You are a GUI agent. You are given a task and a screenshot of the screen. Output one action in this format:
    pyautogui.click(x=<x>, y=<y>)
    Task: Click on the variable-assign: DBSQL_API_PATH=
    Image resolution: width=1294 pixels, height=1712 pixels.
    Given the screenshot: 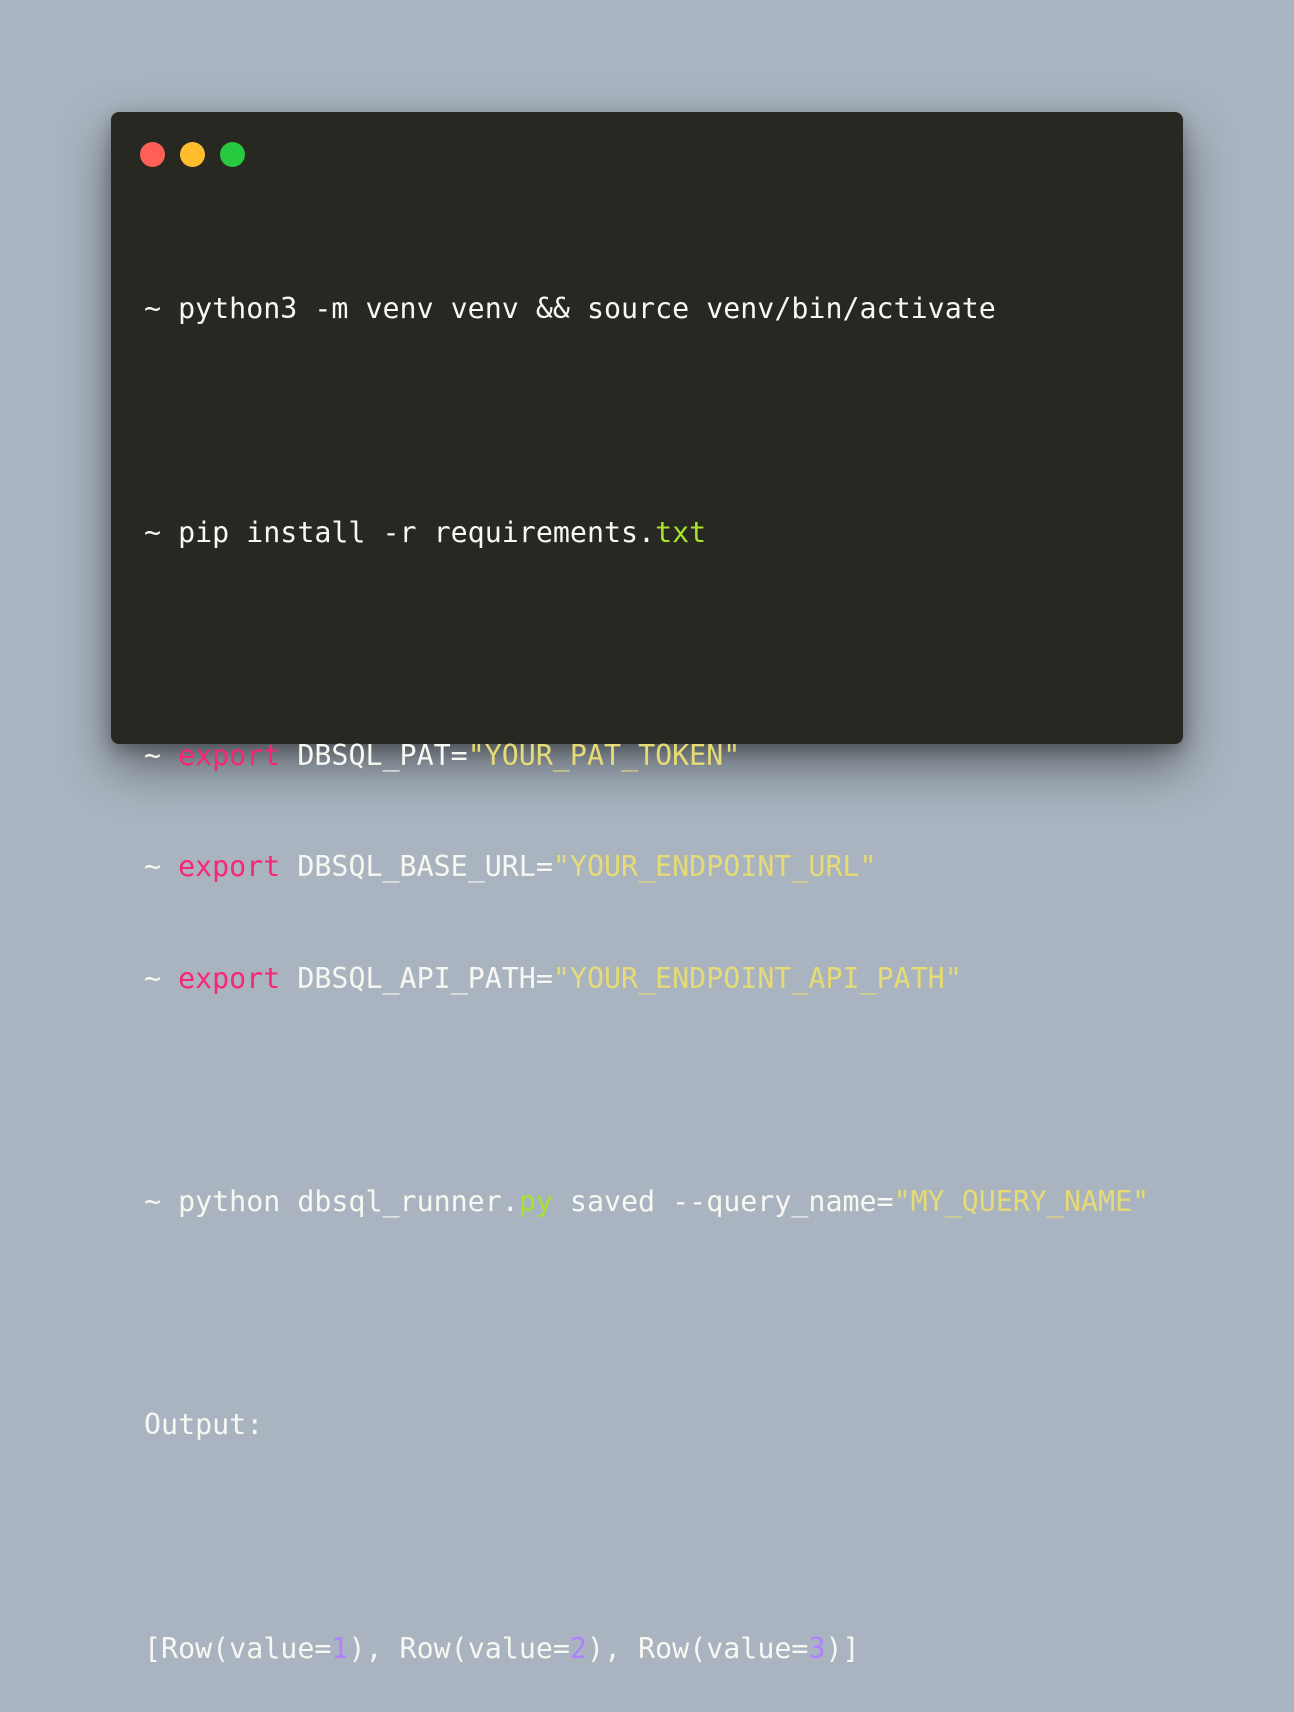 What is the action you would take?
    pyautogui.click(x=416, y=978)
    